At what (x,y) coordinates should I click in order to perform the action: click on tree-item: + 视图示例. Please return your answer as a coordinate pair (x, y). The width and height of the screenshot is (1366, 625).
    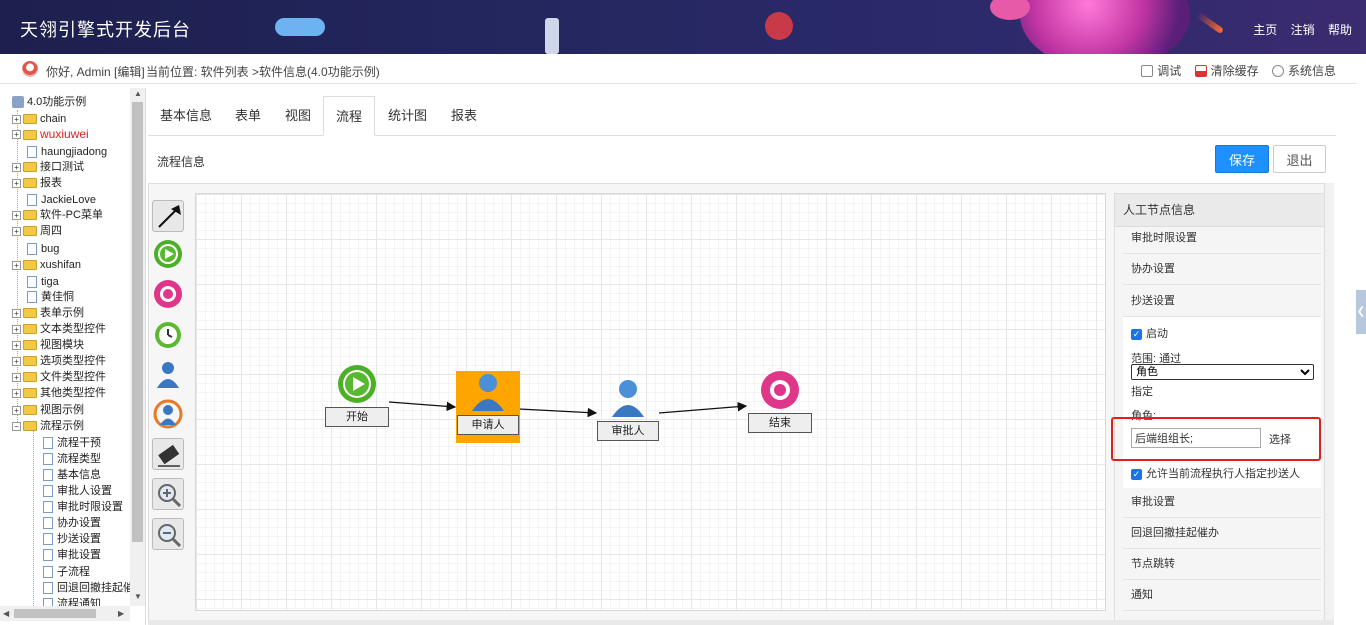
    Looking at the image, I should click on (48, 410).